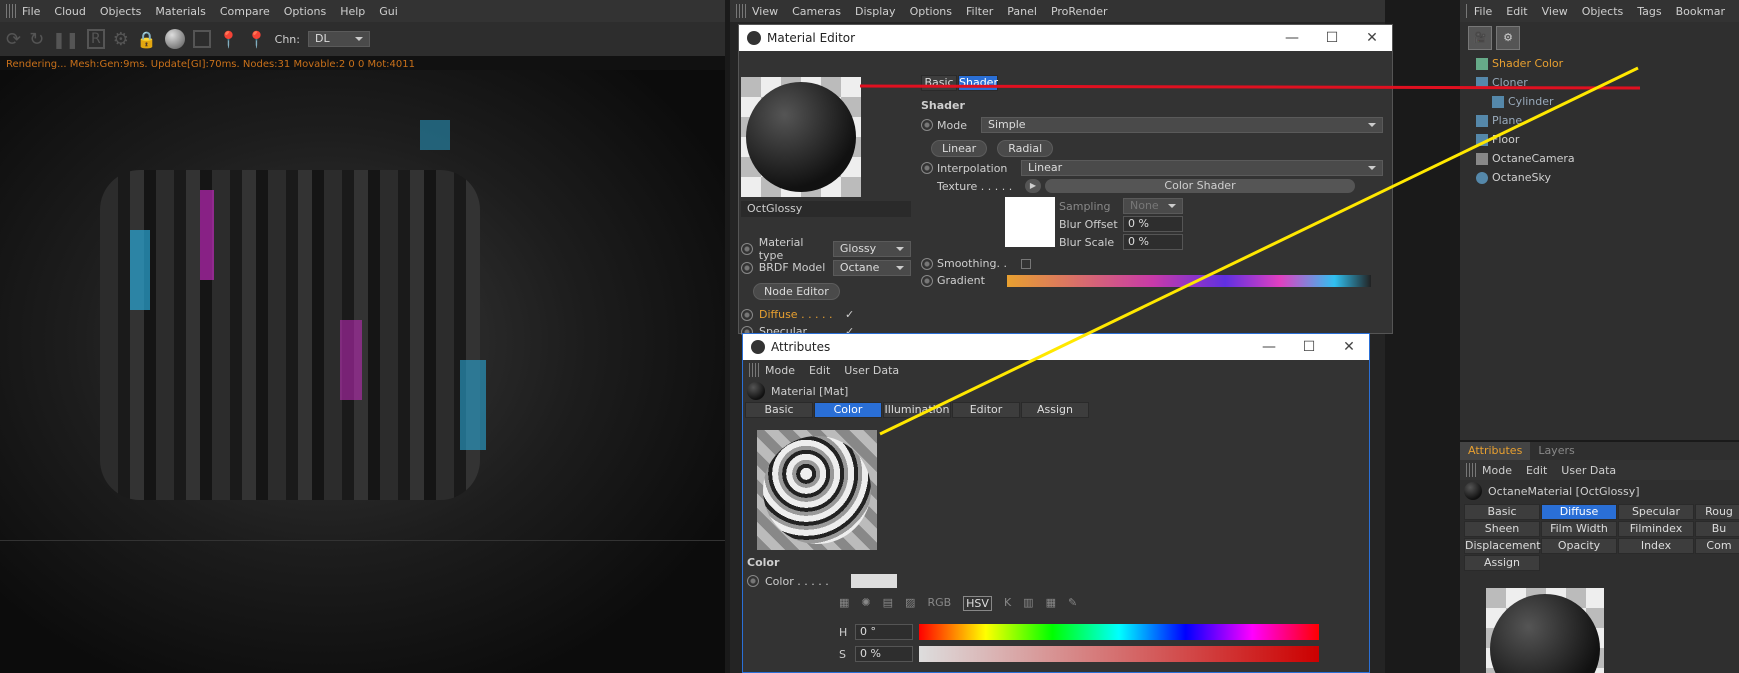 The height and width of the screenshot is (673, 1739). What do you see at coordinates (1182, 125) in the screenshot?
I see `mode-dropdown: Simple` at bounding box center [1182, 125].